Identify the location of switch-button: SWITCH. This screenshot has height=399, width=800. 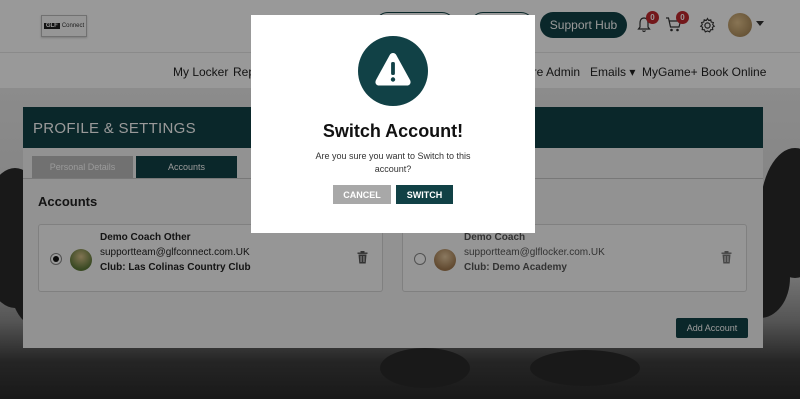
(424, 194).